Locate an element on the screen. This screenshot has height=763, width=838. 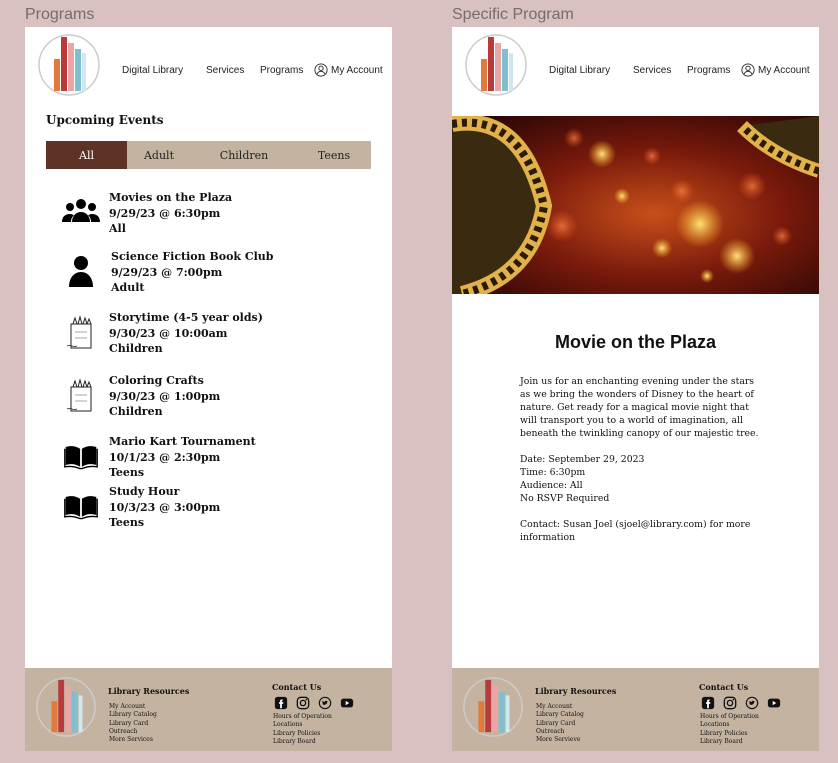
specific-program-frame-label: Specific Program is located at coordinates (513, 14).